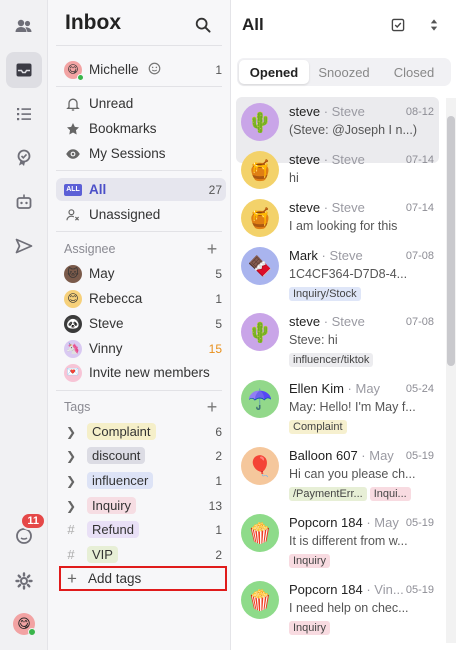 Image resolution: width=460 pixels, height=650 pixels. I want to click on conversation-tags: Inquiry, so click(310, 561).